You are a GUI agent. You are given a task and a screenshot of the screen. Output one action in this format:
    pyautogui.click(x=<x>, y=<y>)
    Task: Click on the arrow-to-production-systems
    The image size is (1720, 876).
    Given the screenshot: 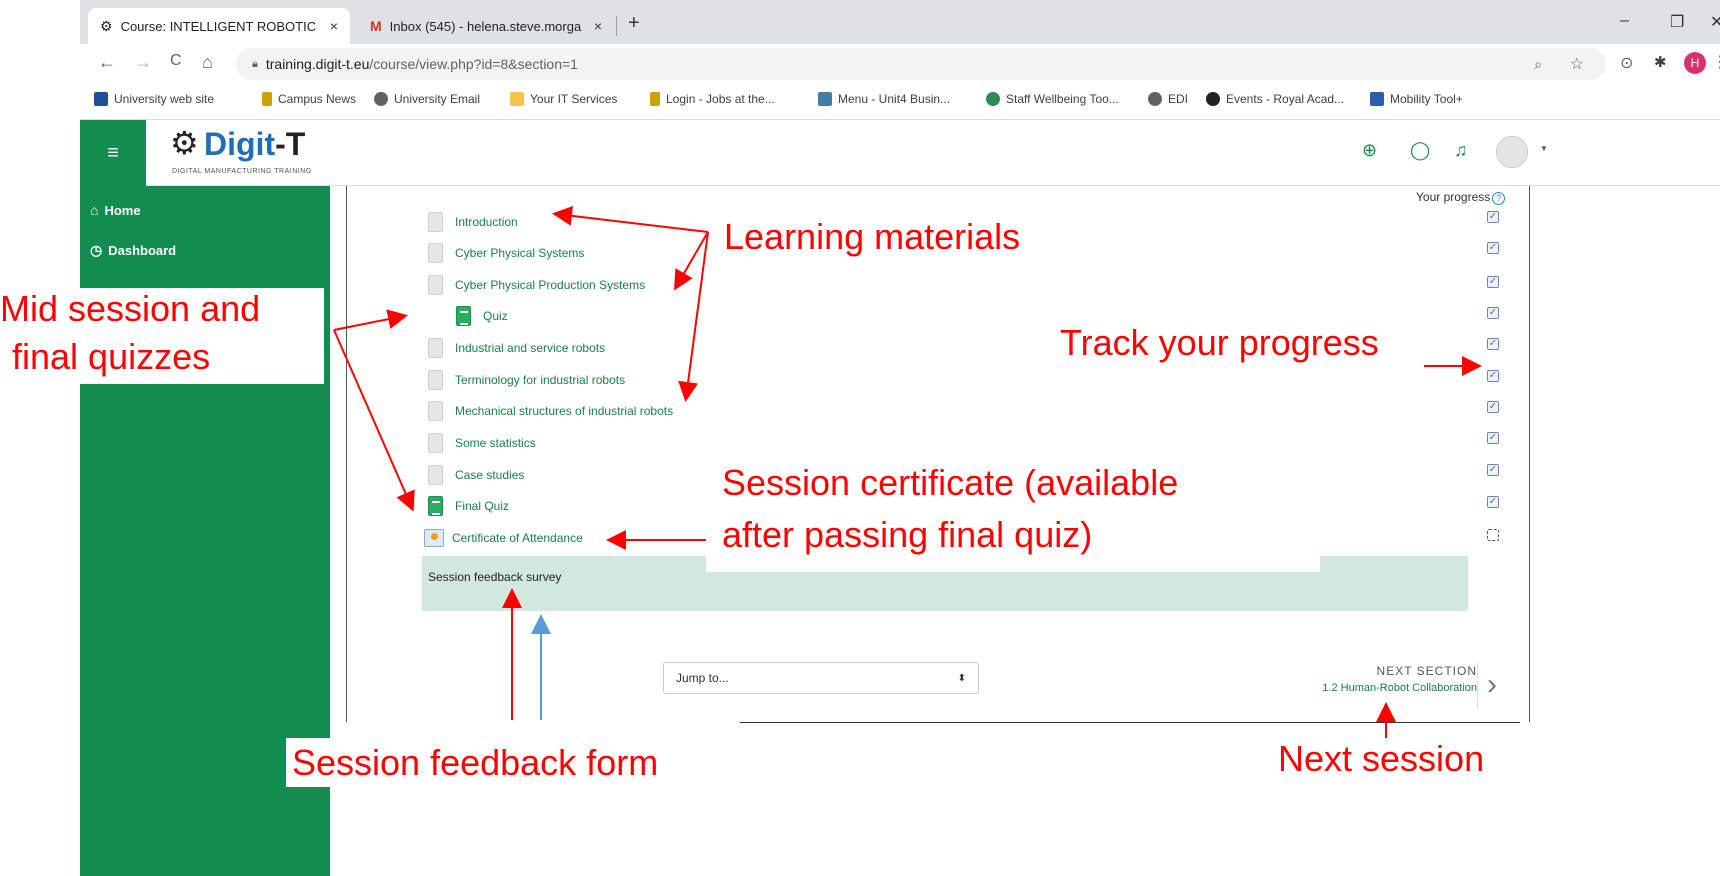 What is the action you would take?
    pyautogui.click(x=691, y=261)
    